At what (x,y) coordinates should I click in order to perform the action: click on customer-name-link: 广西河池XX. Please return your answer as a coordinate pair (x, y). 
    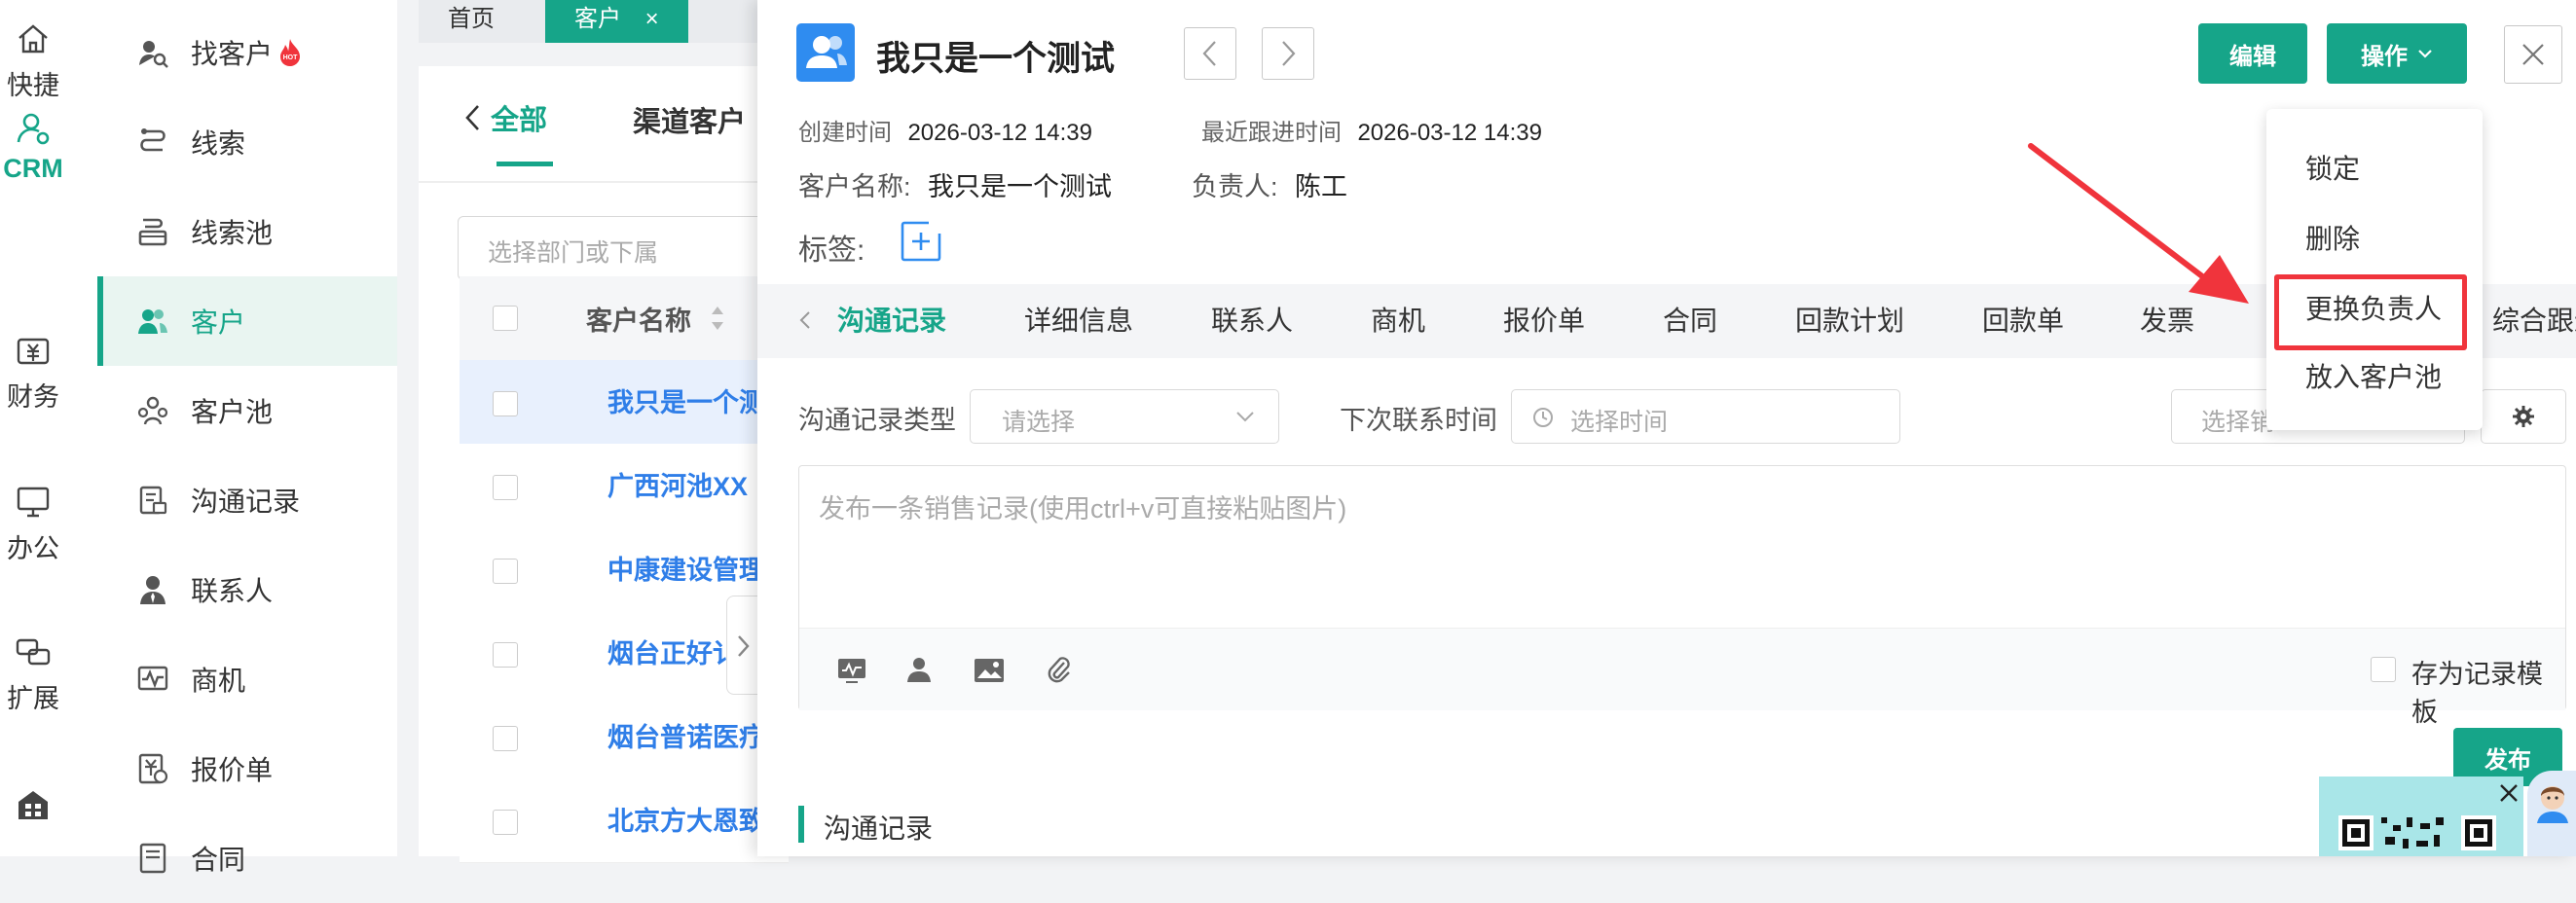
    Looking at the image, I should click on (677, 484).